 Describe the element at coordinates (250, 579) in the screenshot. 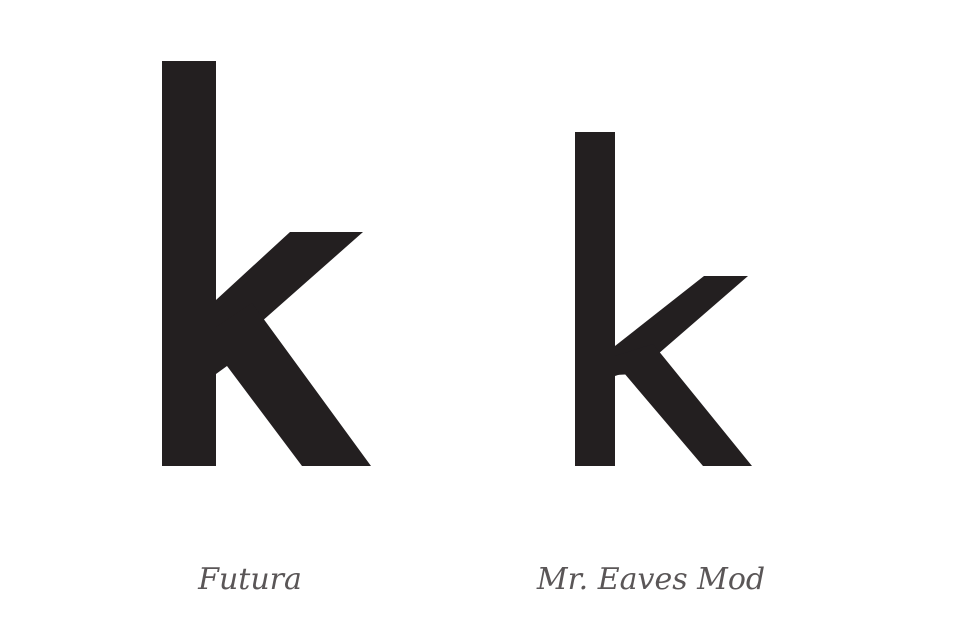

I see `futura-caption: Futura` at that location.